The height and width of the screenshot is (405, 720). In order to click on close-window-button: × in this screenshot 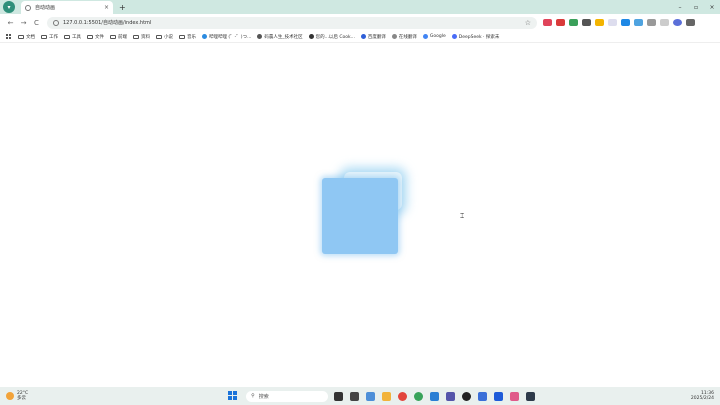, I will do `click(712, 7)`.